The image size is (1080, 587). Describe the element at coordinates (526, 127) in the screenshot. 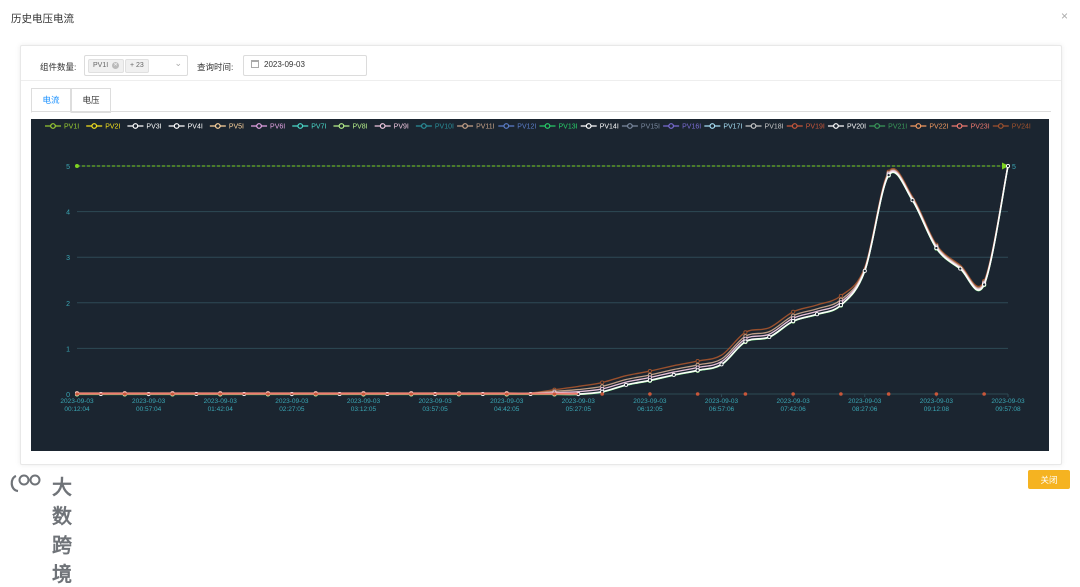

I see `legend-label: PV12I` at that location.